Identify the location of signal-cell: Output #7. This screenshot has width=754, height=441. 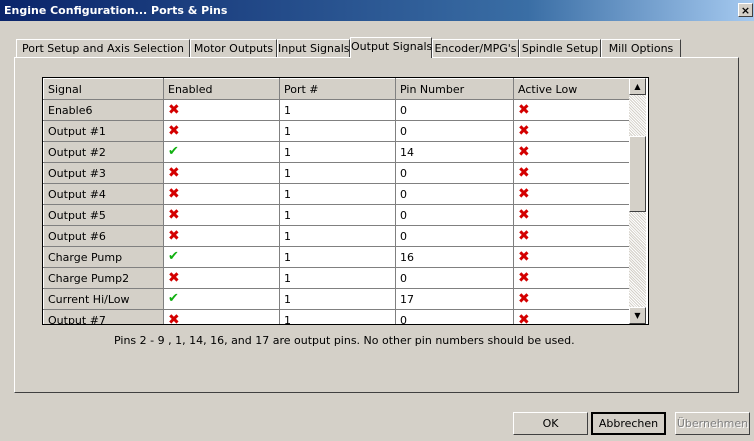
(103, 316).